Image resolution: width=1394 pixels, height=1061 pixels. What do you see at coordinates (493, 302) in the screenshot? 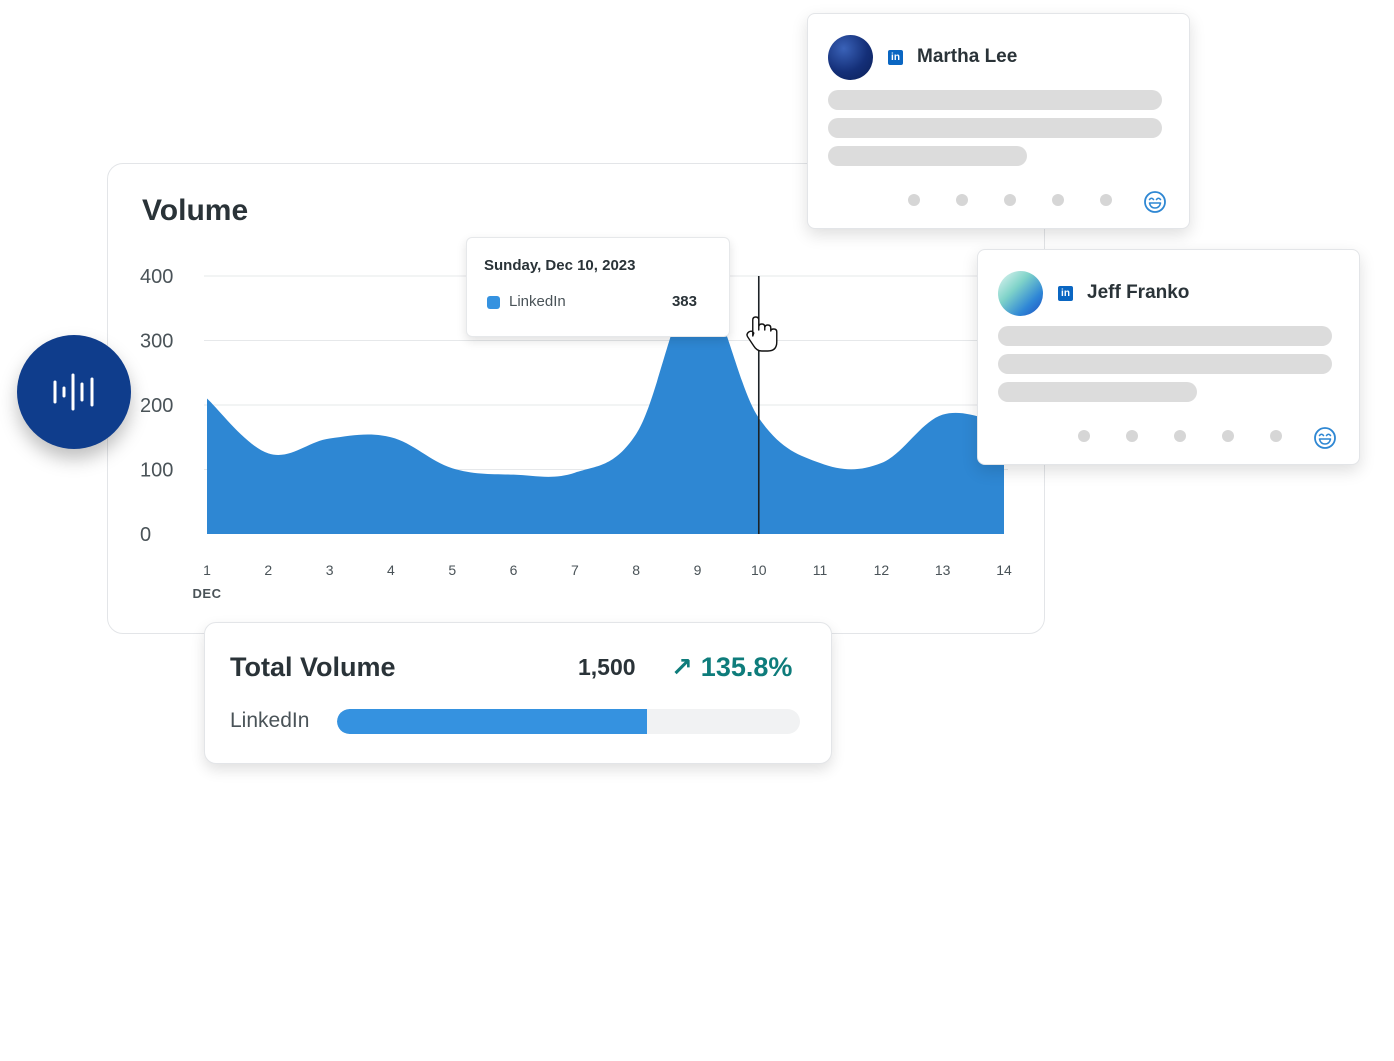
I see `tooltip-series-swatch` at bounding box center [493, 302].